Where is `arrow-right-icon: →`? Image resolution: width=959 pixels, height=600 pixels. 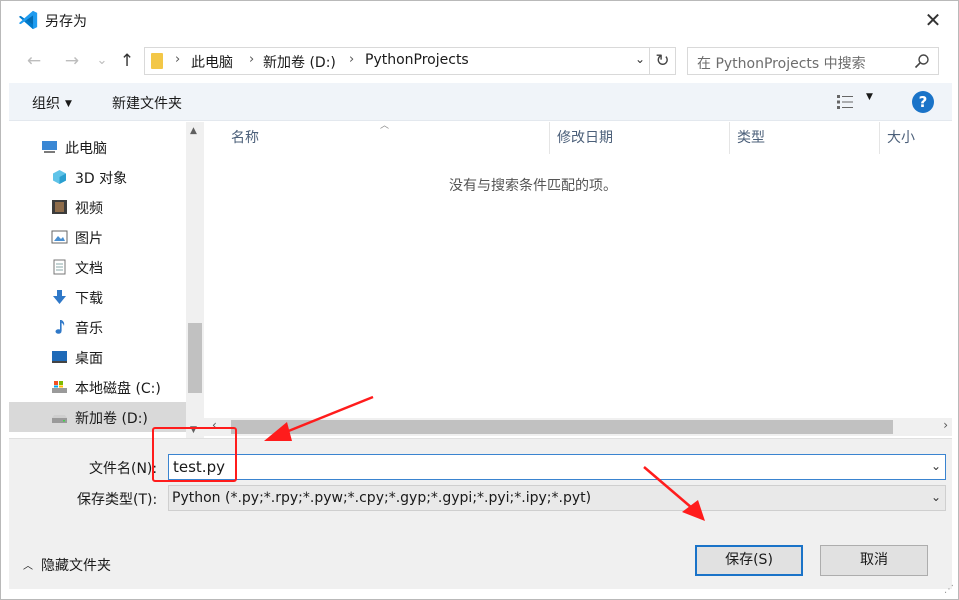
arrow-right-icon: → is located at coordinates (72, 61).